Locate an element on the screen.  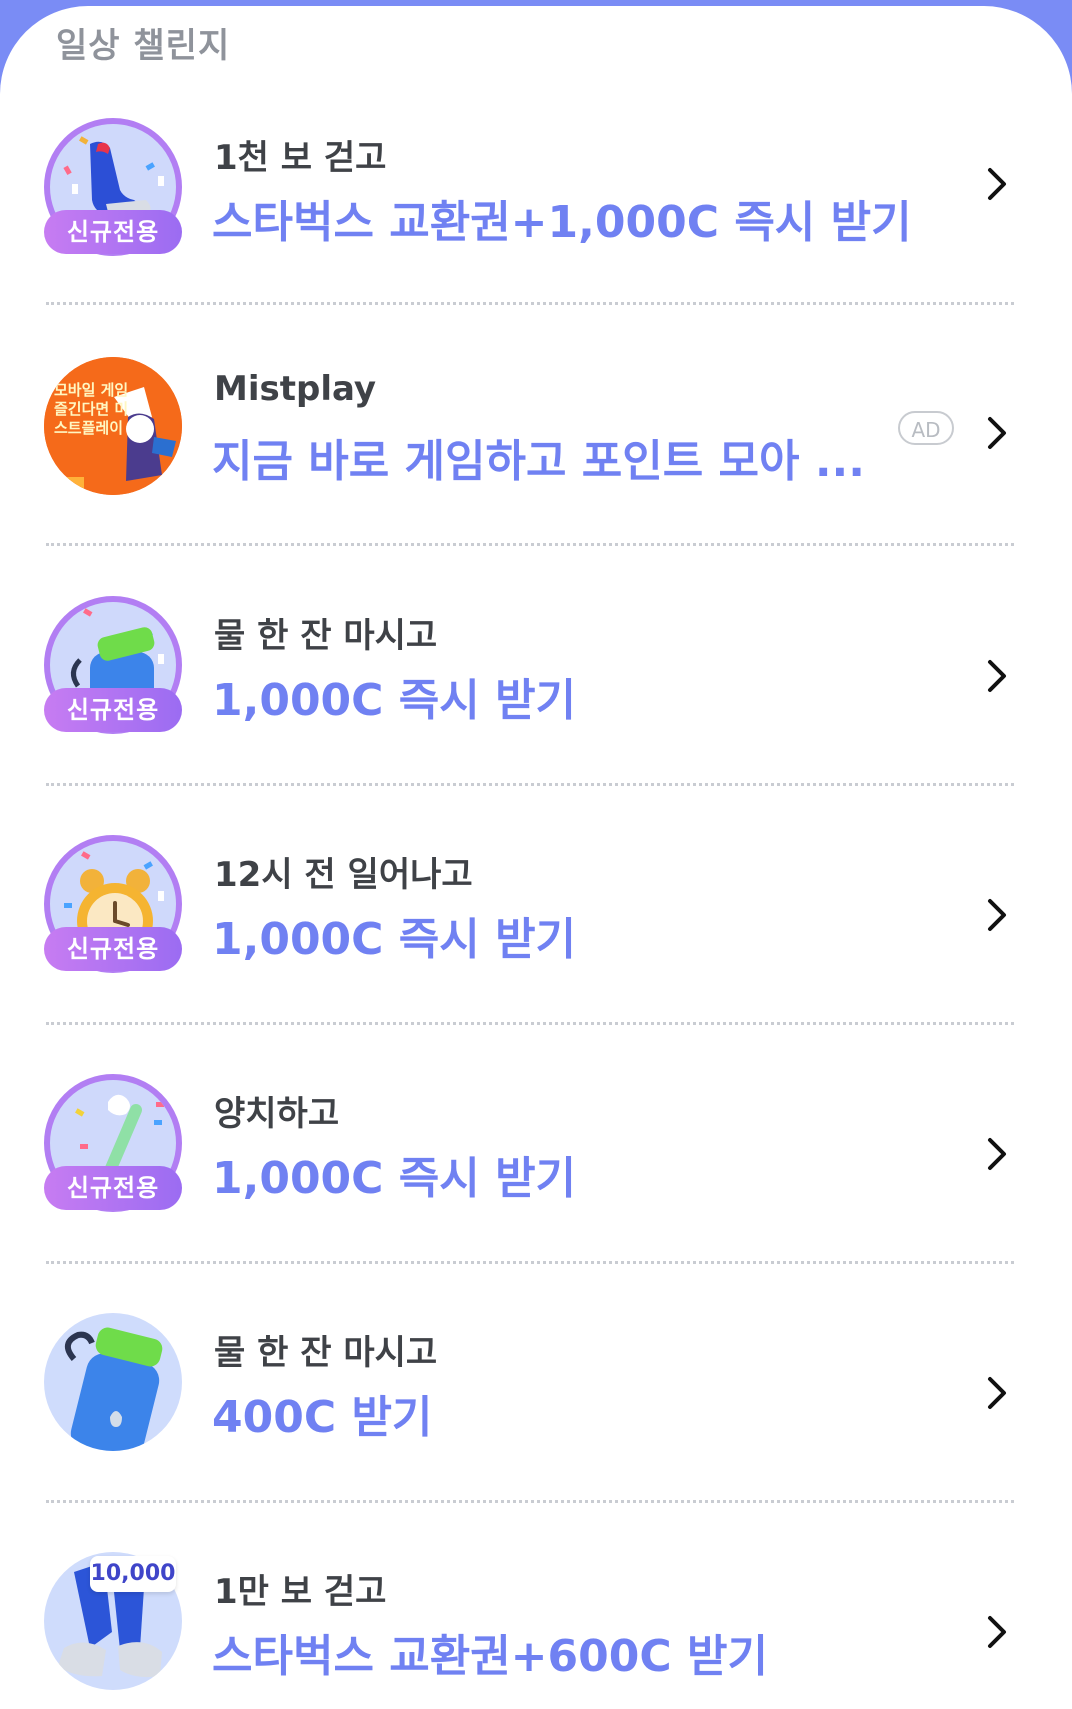
mistplay-thumbnail-text: 모바일 게임 즐긴다면 미스트플레이 is located at coordinates (91, 409).